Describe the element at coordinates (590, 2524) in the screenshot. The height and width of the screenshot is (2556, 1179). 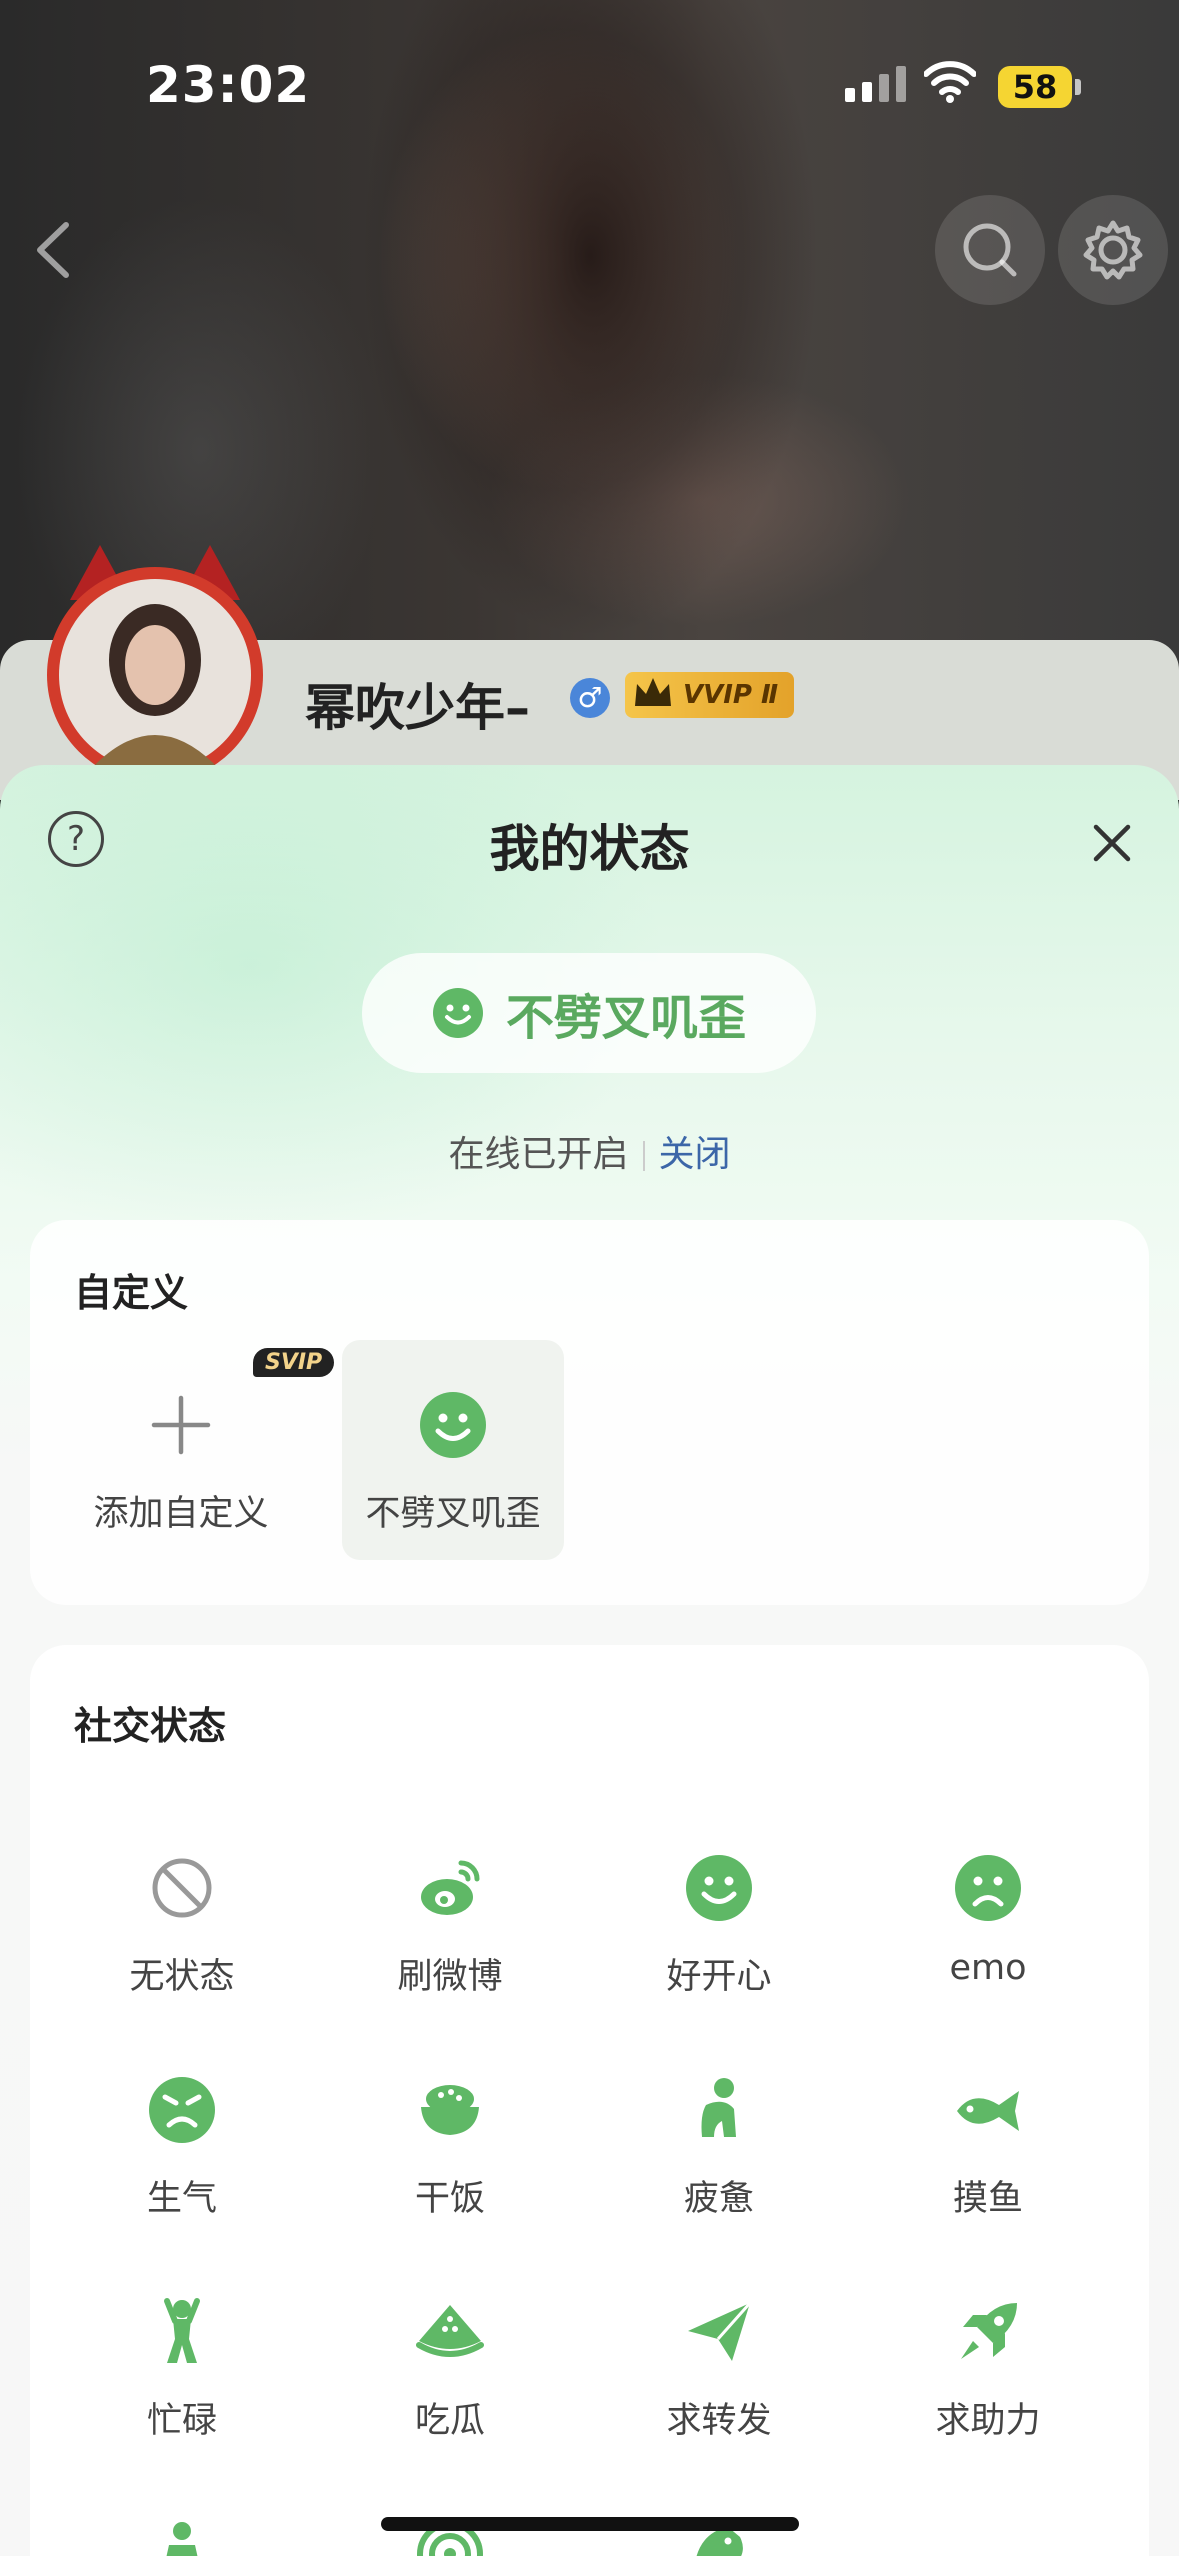
I see `home-indicator` at that location.